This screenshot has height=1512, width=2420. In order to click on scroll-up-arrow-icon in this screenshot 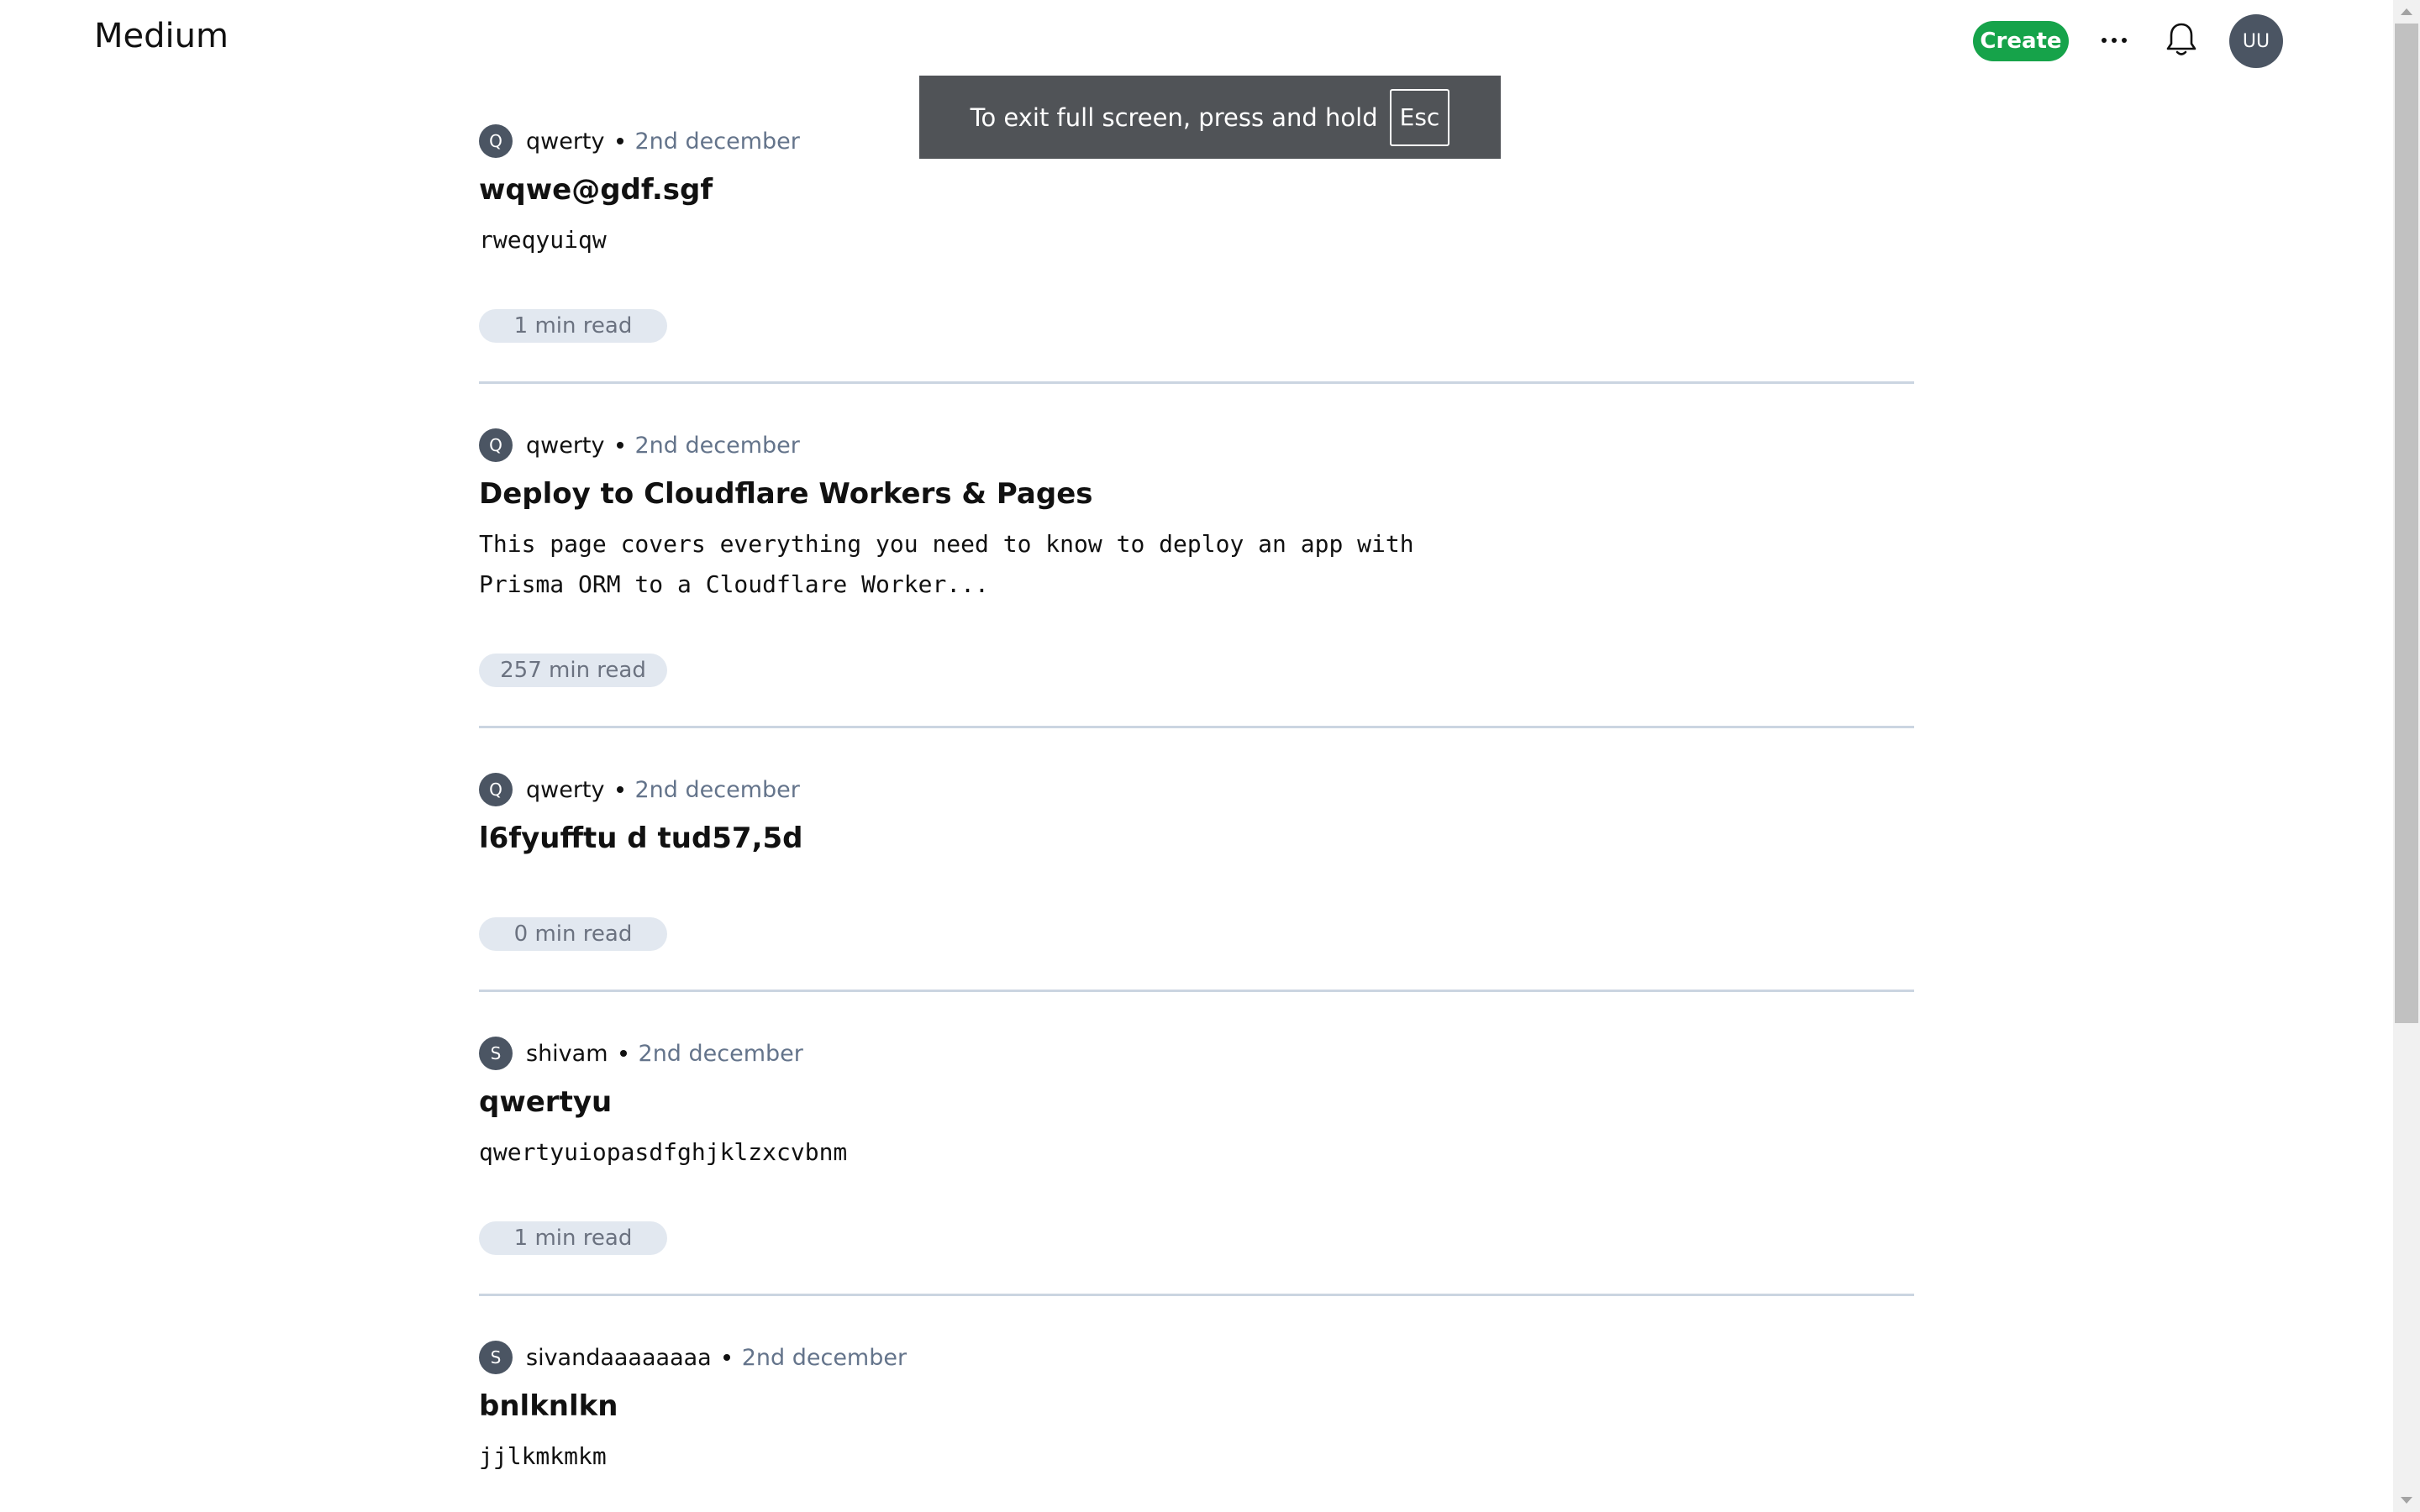, I will do `click(2406, 12)`.